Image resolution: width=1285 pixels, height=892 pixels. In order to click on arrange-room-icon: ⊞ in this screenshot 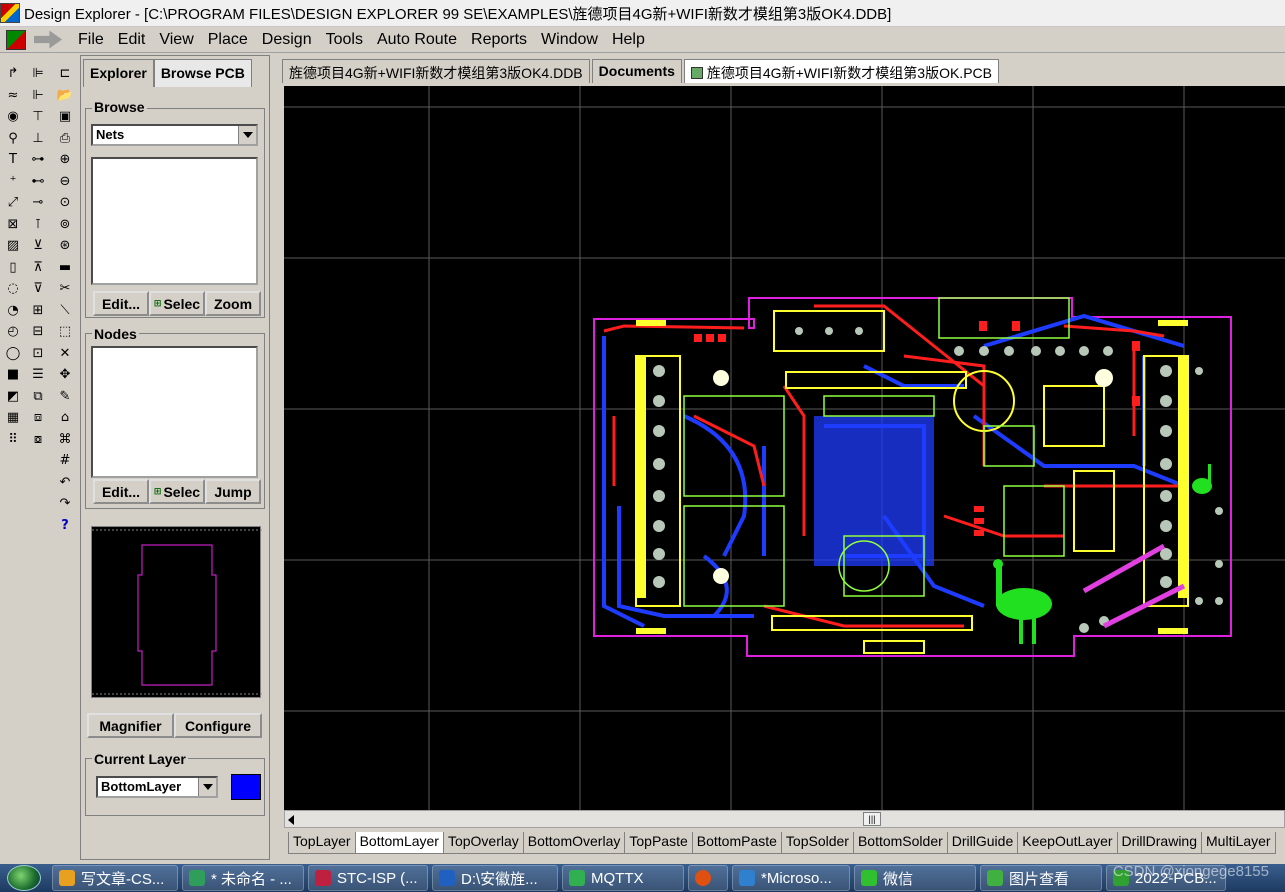, I will do `click(38, 310)`.